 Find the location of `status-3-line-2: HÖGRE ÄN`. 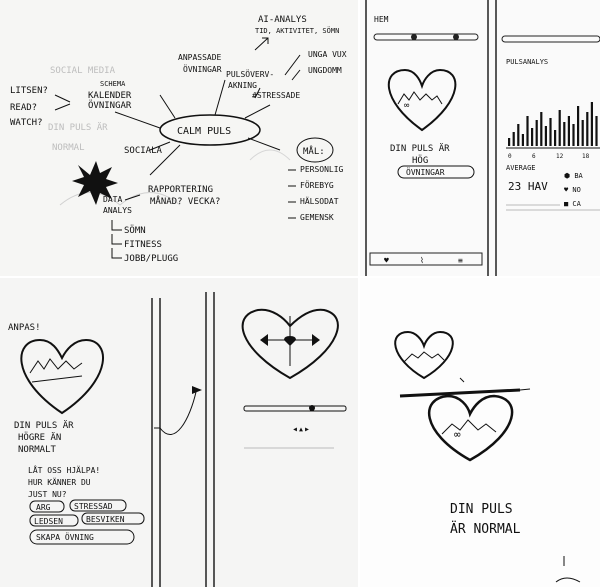

status-3-line-2: HÖGRE ÄN is located at coordinates (39, 437).